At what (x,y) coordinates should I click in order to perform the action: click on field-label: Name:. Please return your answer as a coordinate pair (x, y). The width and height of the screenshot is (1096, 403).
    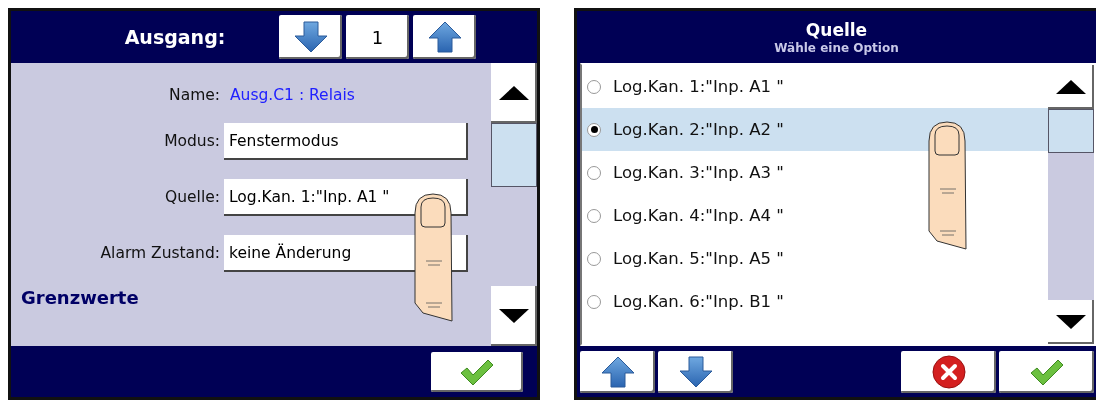
    Looking at the image, I should click on (194, 94).